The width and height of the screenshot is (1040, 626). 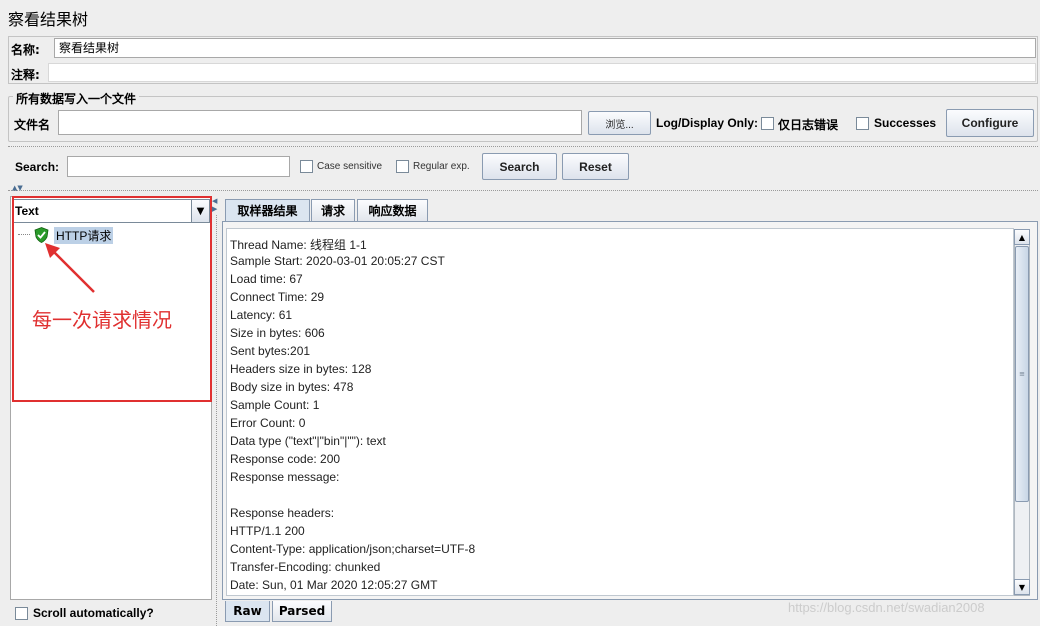 I want to click on regular-exp-label: Regular exp., so click(x=441, y=166).